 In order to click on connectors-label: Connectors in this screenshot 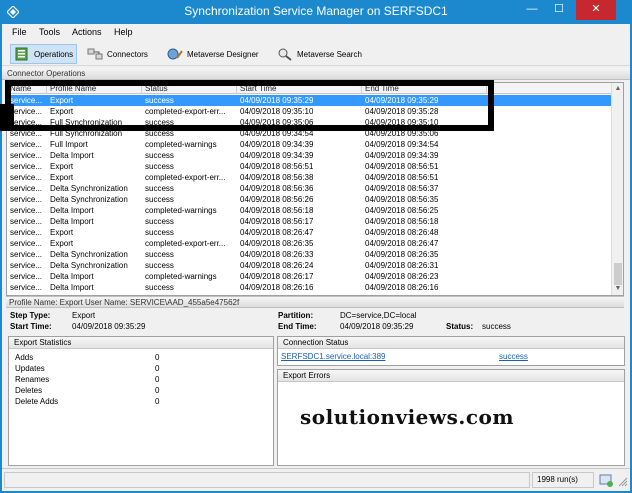, I will do `click(127, 54)`.